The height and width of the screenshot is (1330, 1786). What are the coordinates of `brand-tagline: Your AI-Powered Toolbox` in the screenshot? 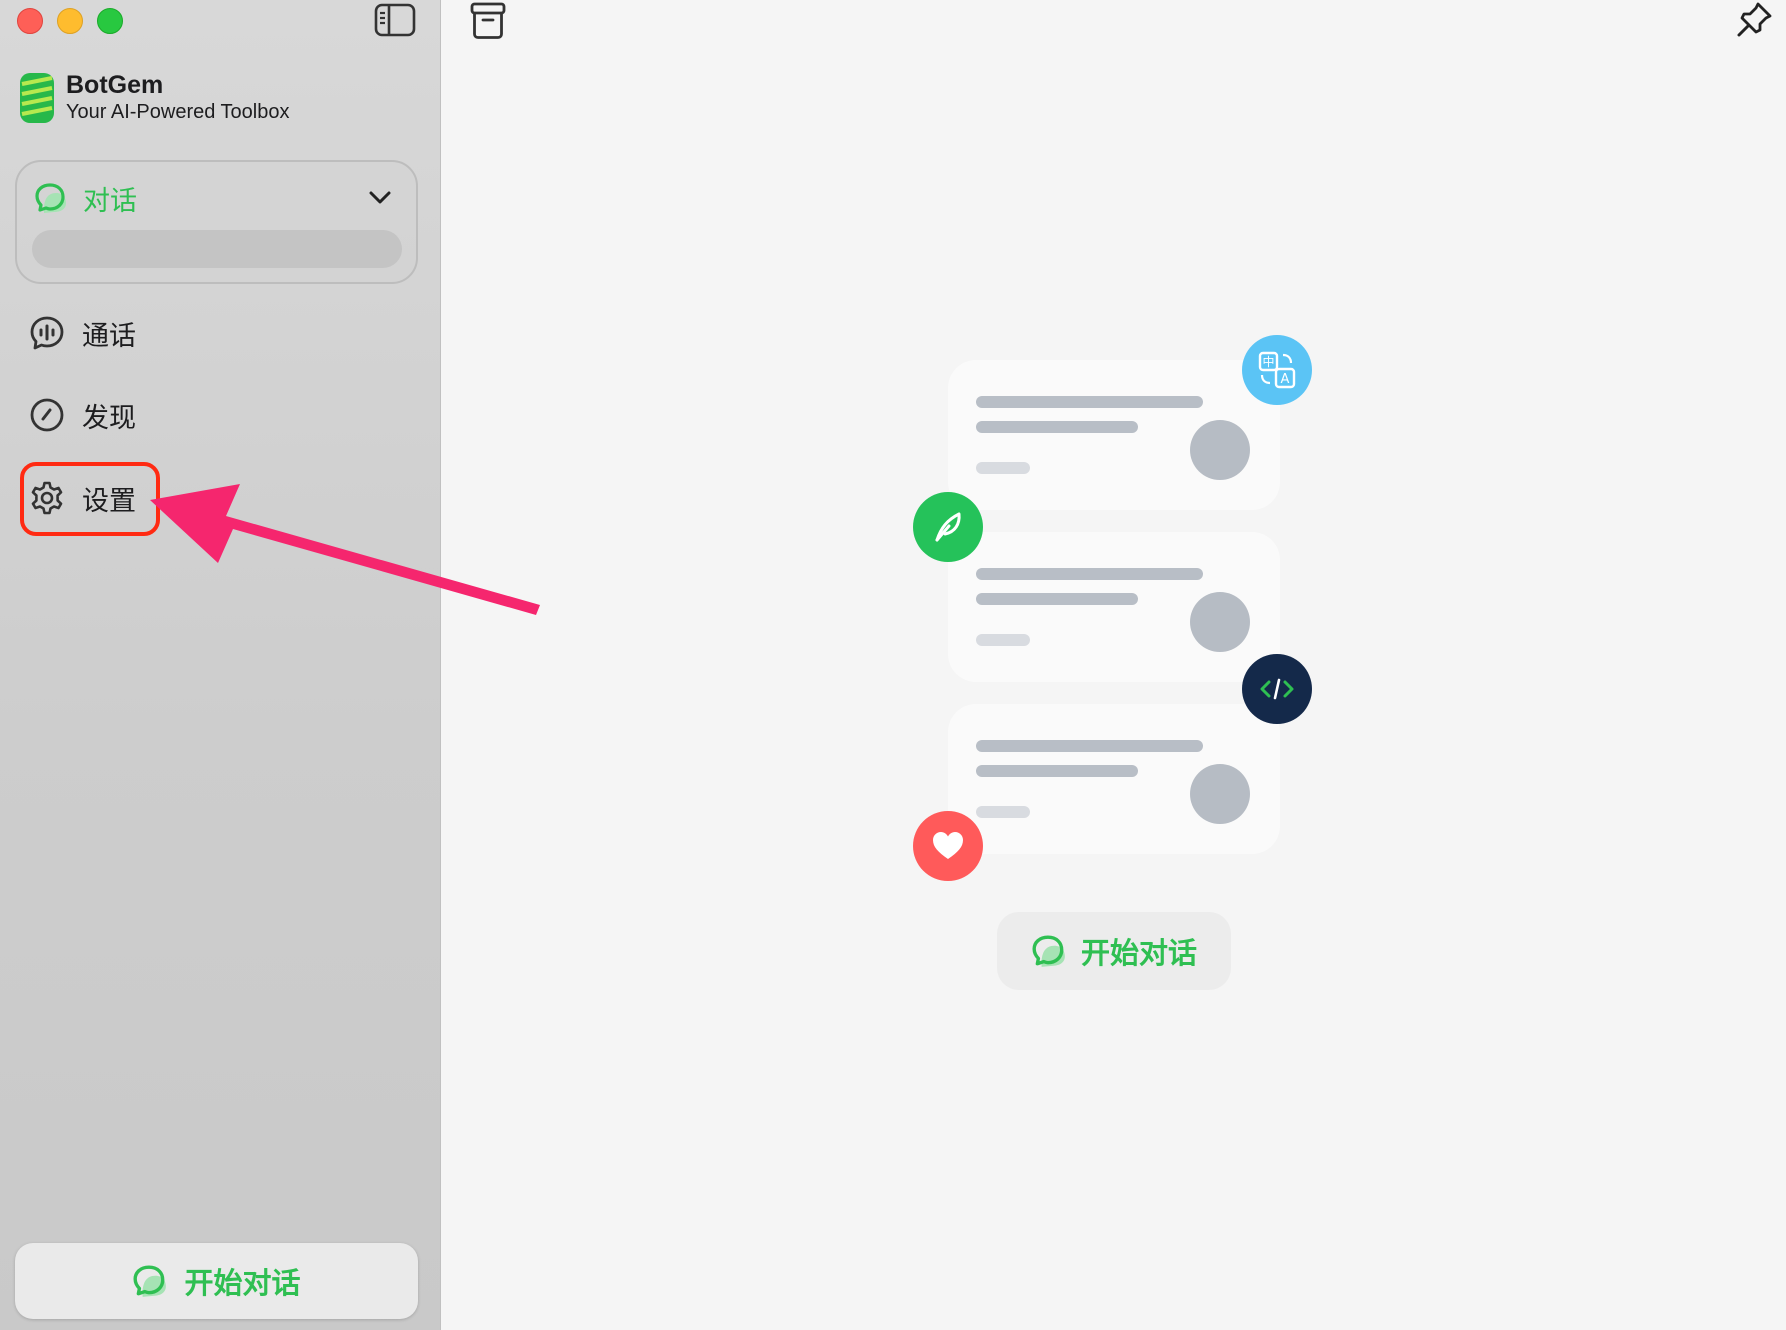 It's located at (178, 112).